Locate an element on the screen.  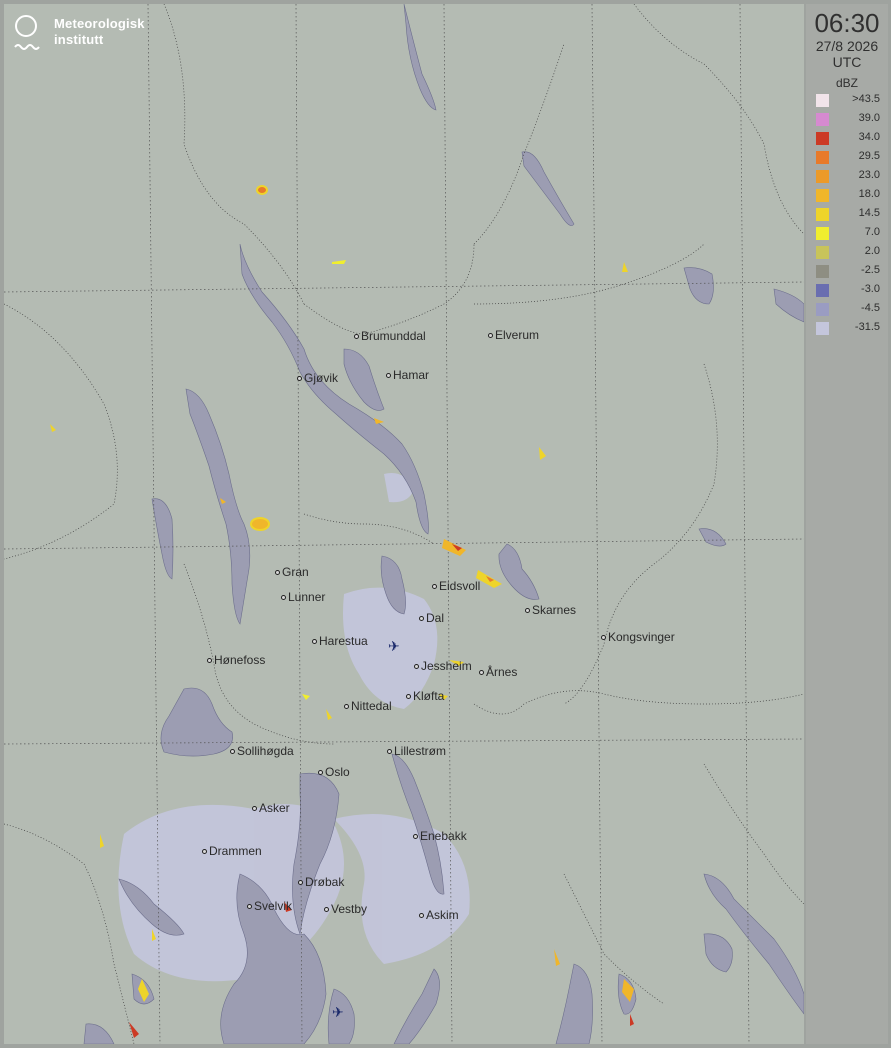
legend-row: -3.0 is located at coordinates (850, 290).